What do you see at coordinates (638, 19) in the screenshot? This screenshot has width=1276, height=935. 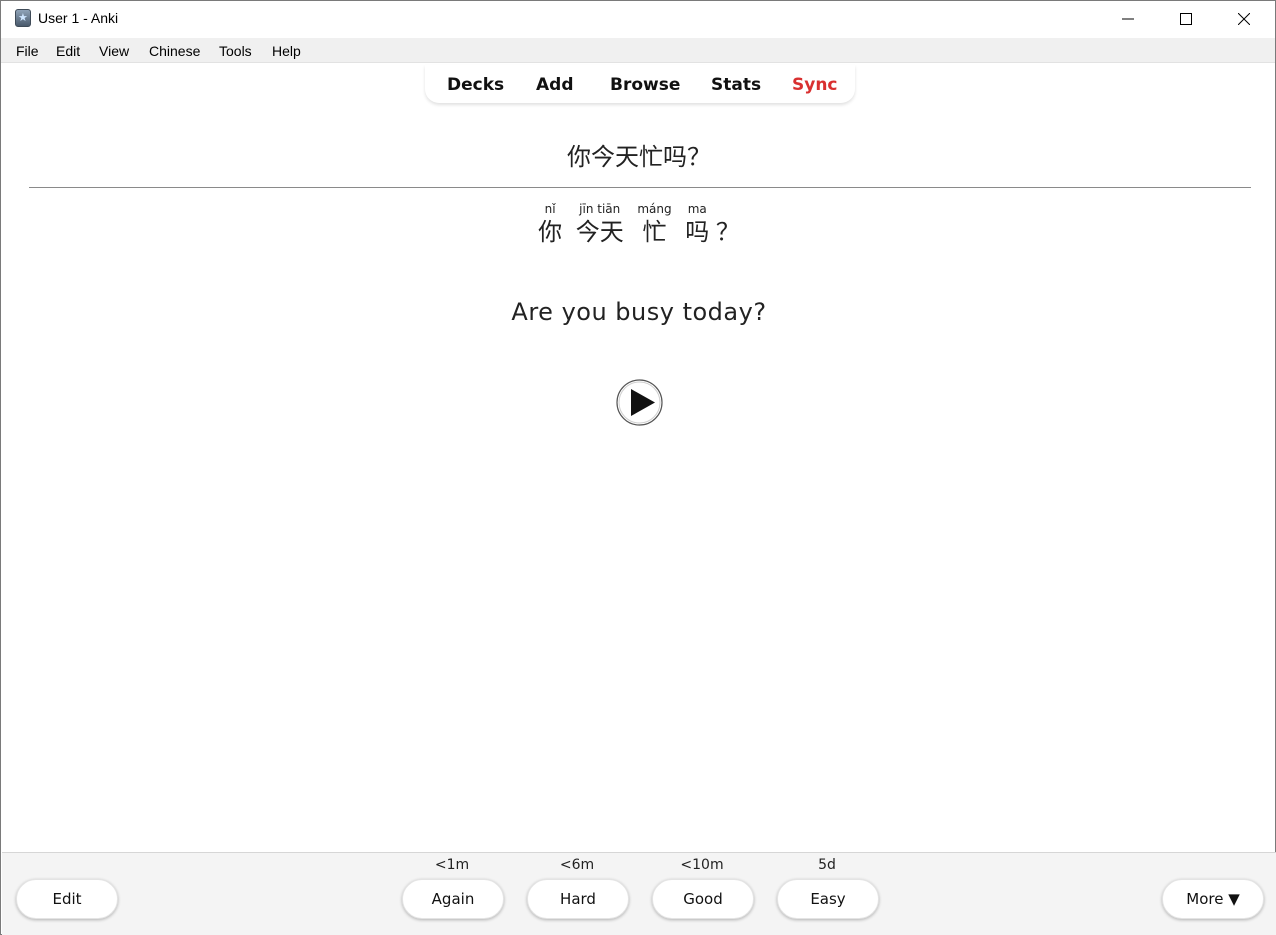 I see `title-bar: User 1 - Anki` at bounding box center [638, 19].